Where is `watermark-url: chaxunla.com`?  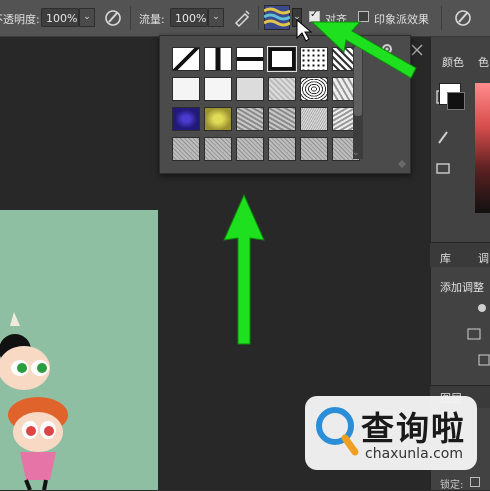
watermark-url: chaxunla.com is located at coordinates (414, 454).